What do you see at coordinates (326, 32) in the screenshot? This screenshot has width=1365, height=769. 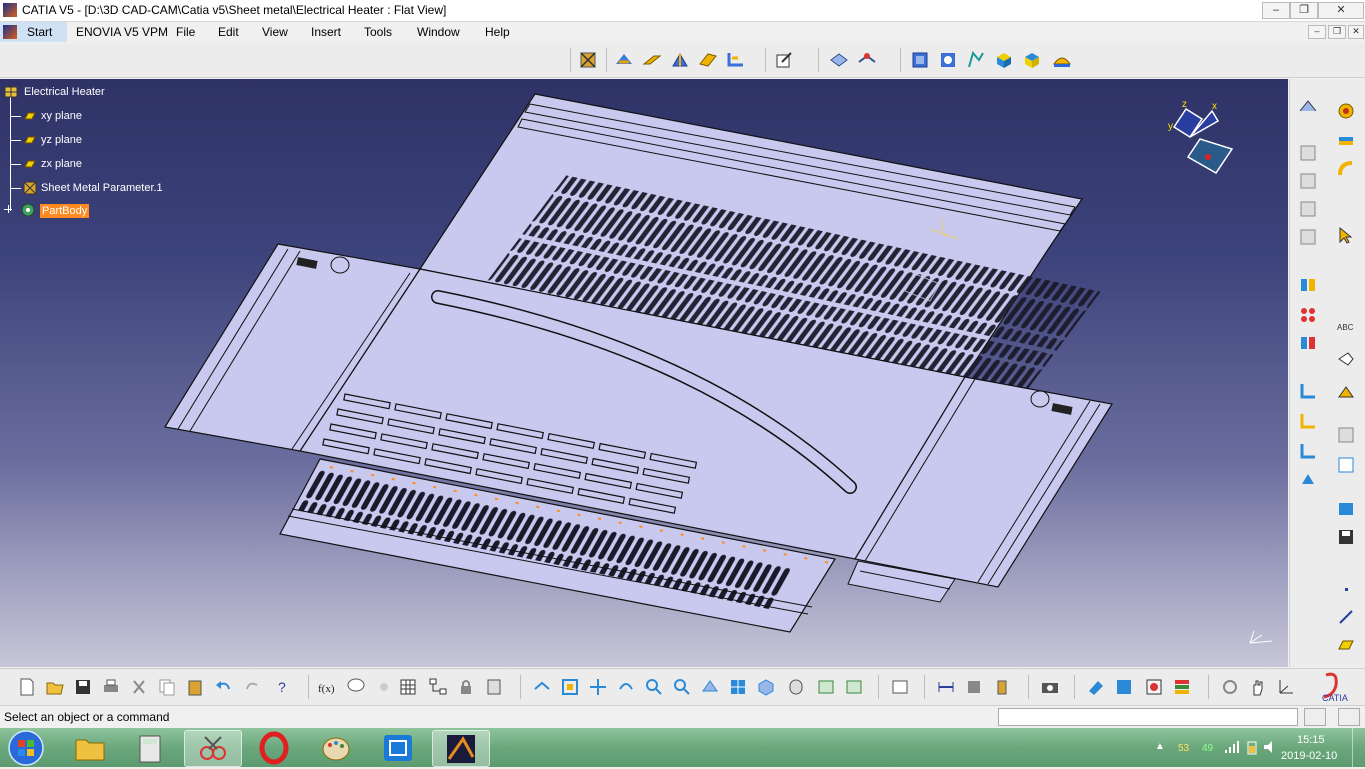 I see `menu-insert: Insert` at bounding box center [326, 32].